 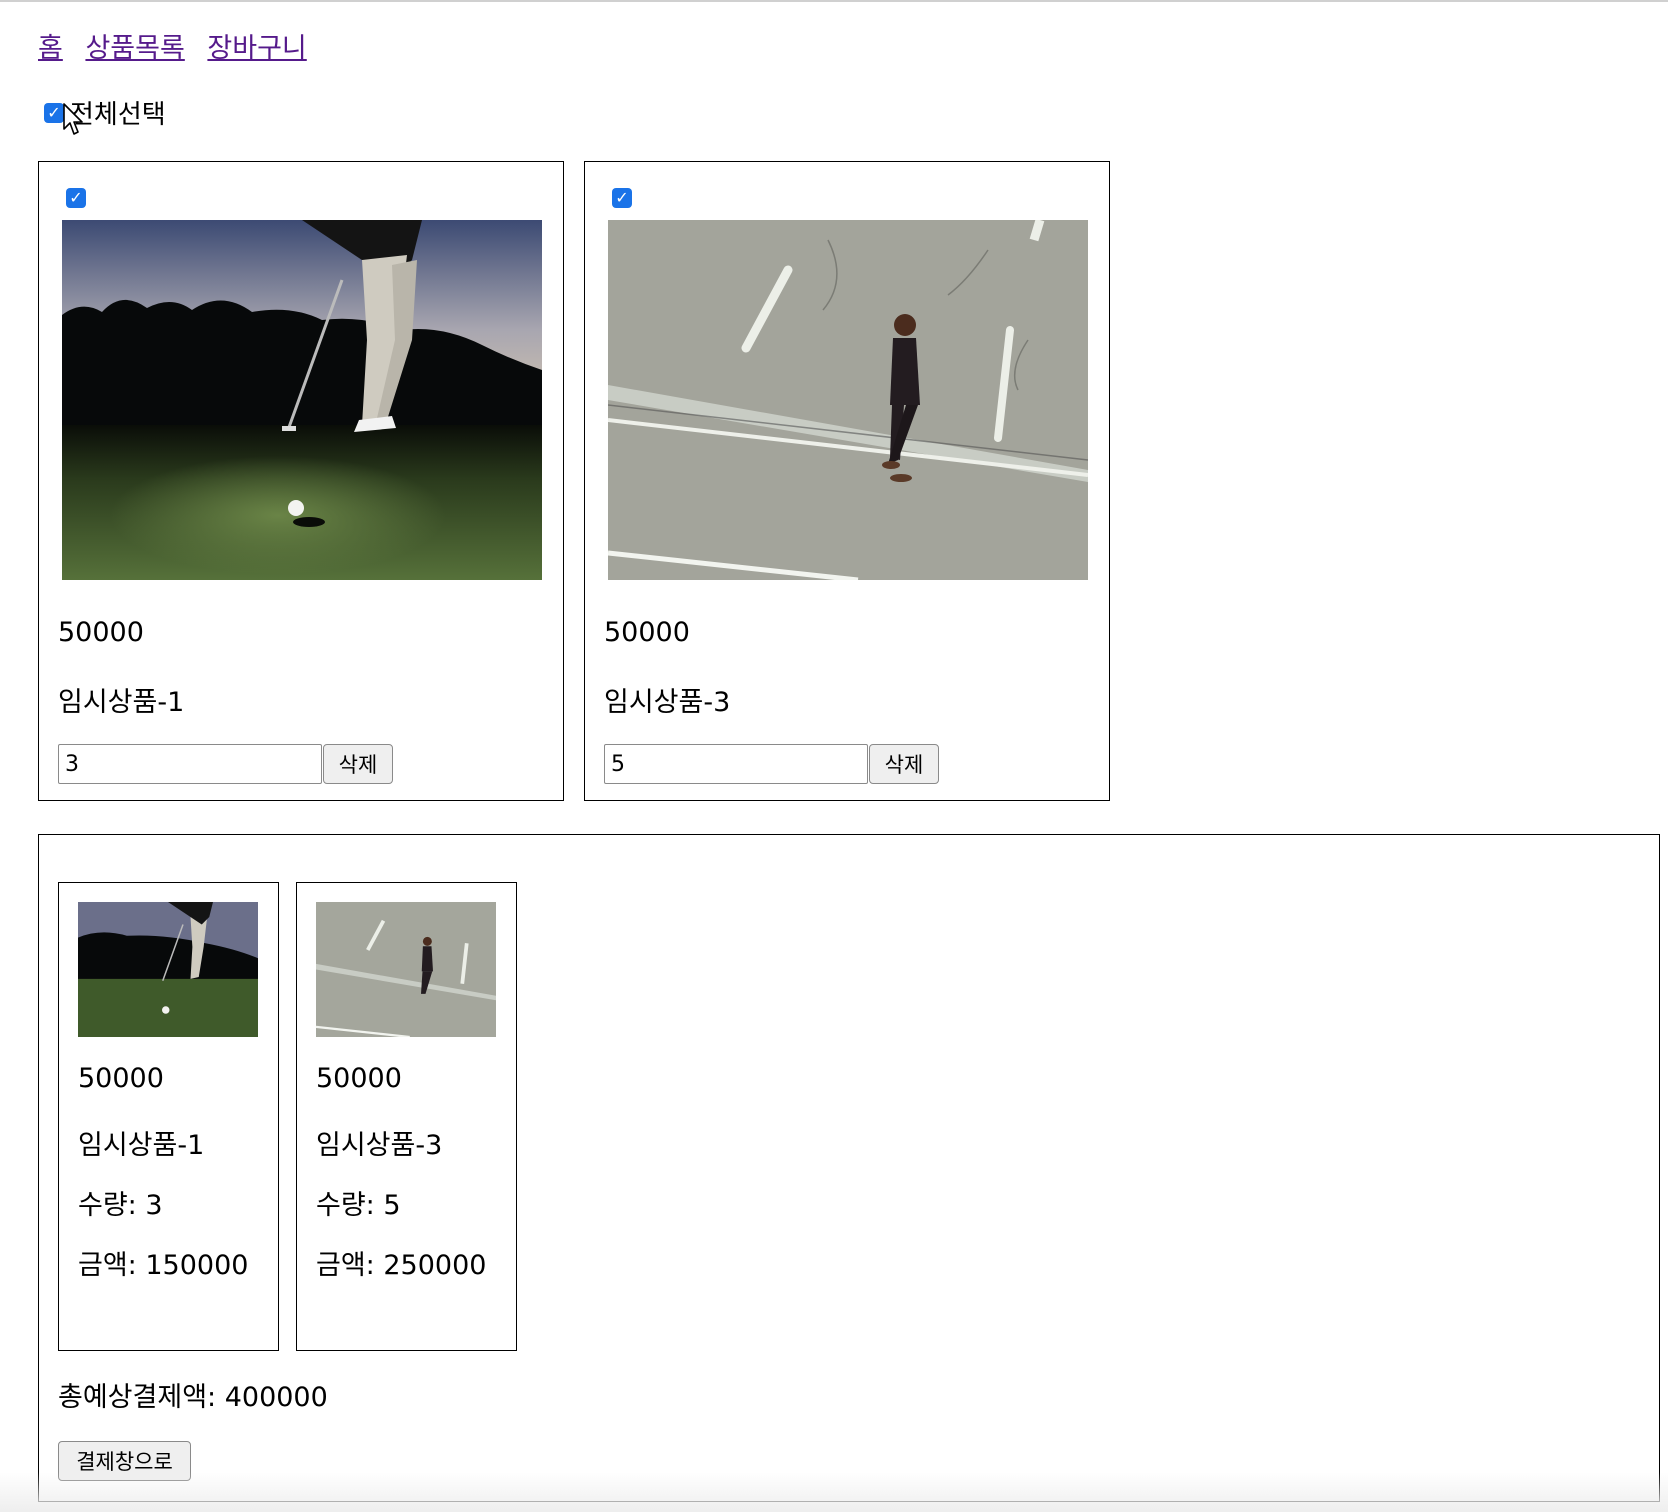 I want to click on summary-name: 임시상품-1, so click(x=141, y=1145).